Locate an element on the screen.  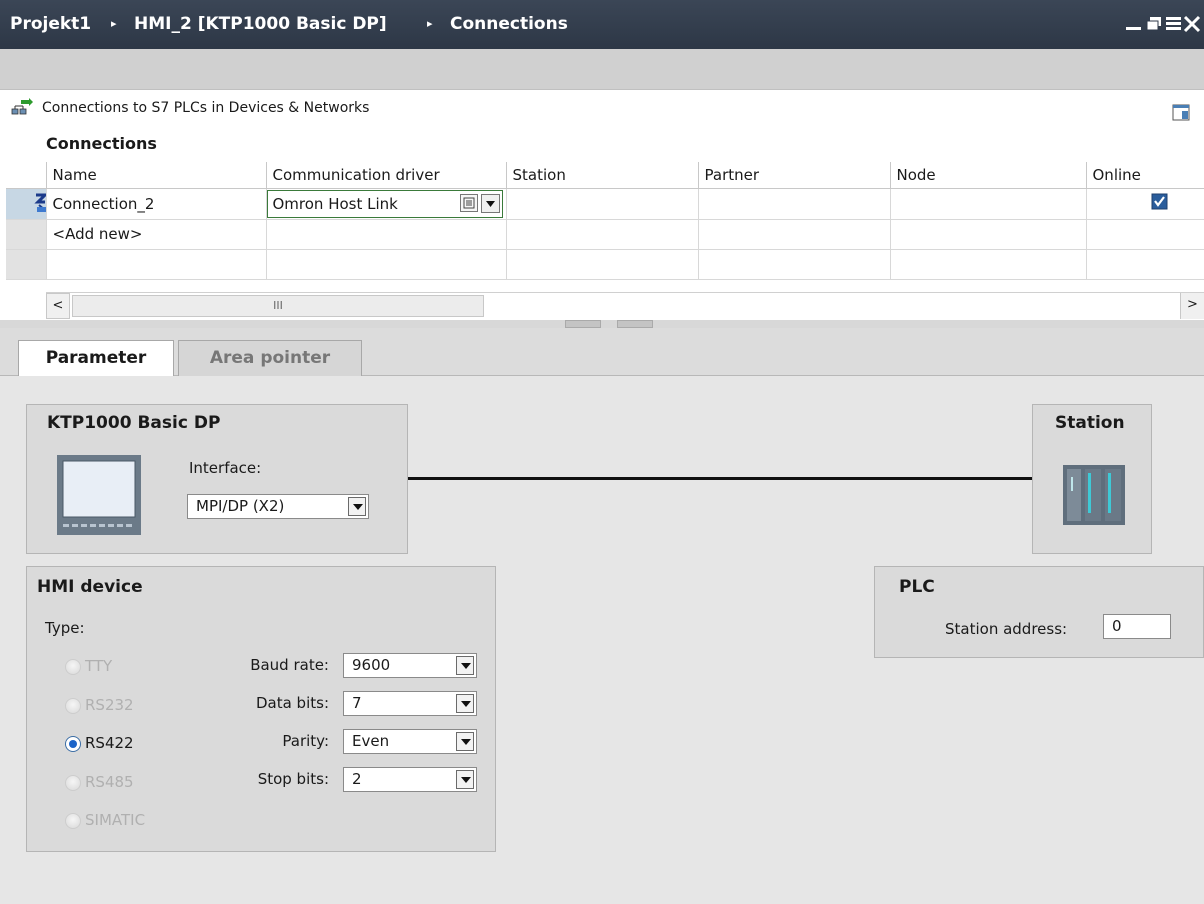
tab-area-pointer: Area pointer is located at coordinates (270, 358).